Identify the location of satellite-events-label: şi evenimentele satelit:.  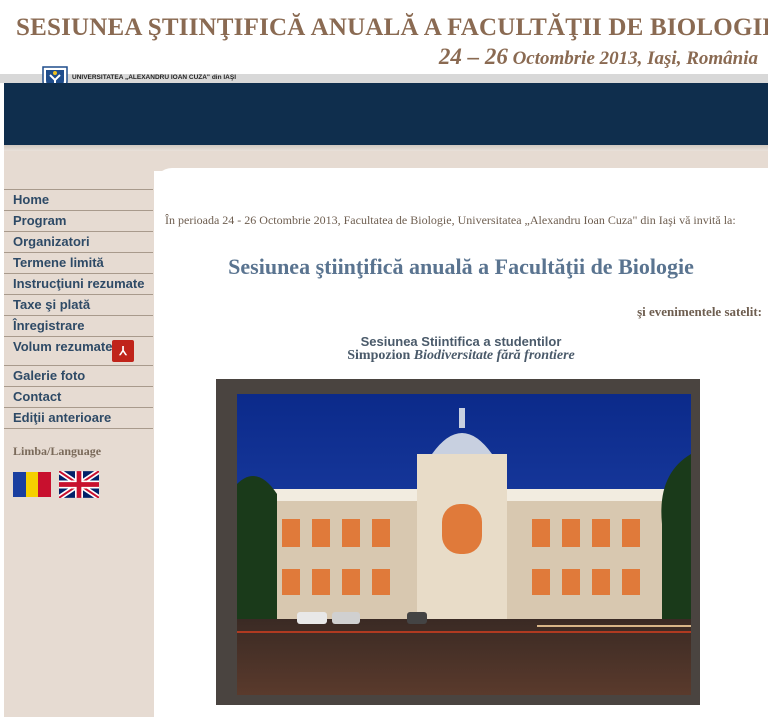
(699, 311).